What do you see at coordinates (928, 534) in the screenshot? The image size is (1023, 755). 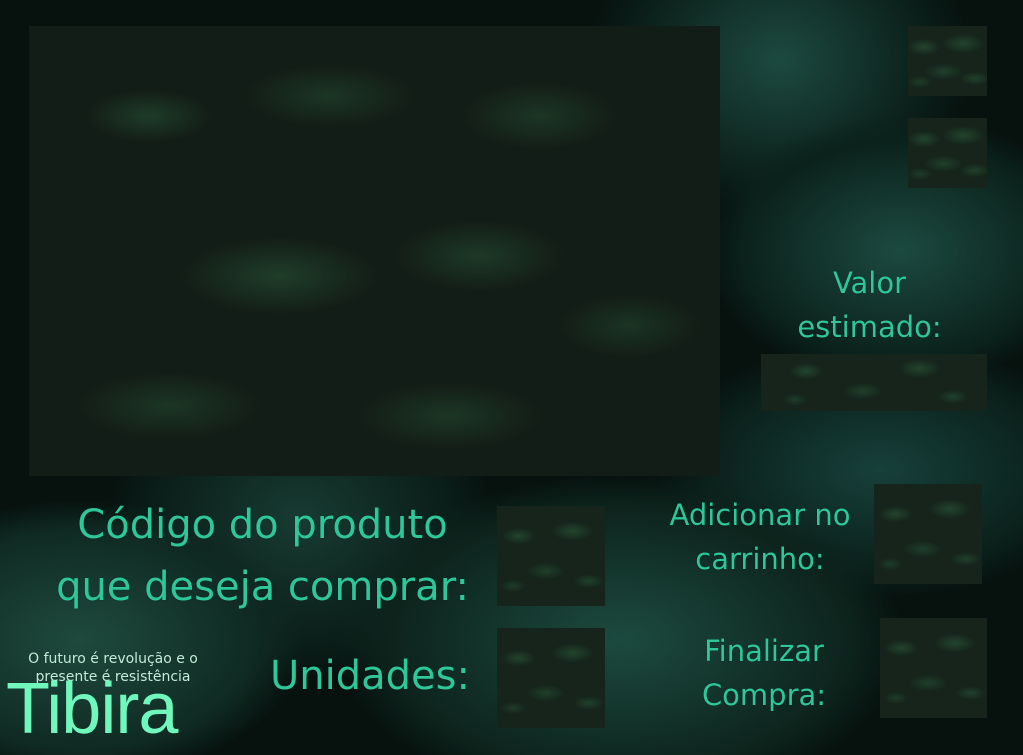 I see `add-to-cart-button` at bounding box center [928, 534].